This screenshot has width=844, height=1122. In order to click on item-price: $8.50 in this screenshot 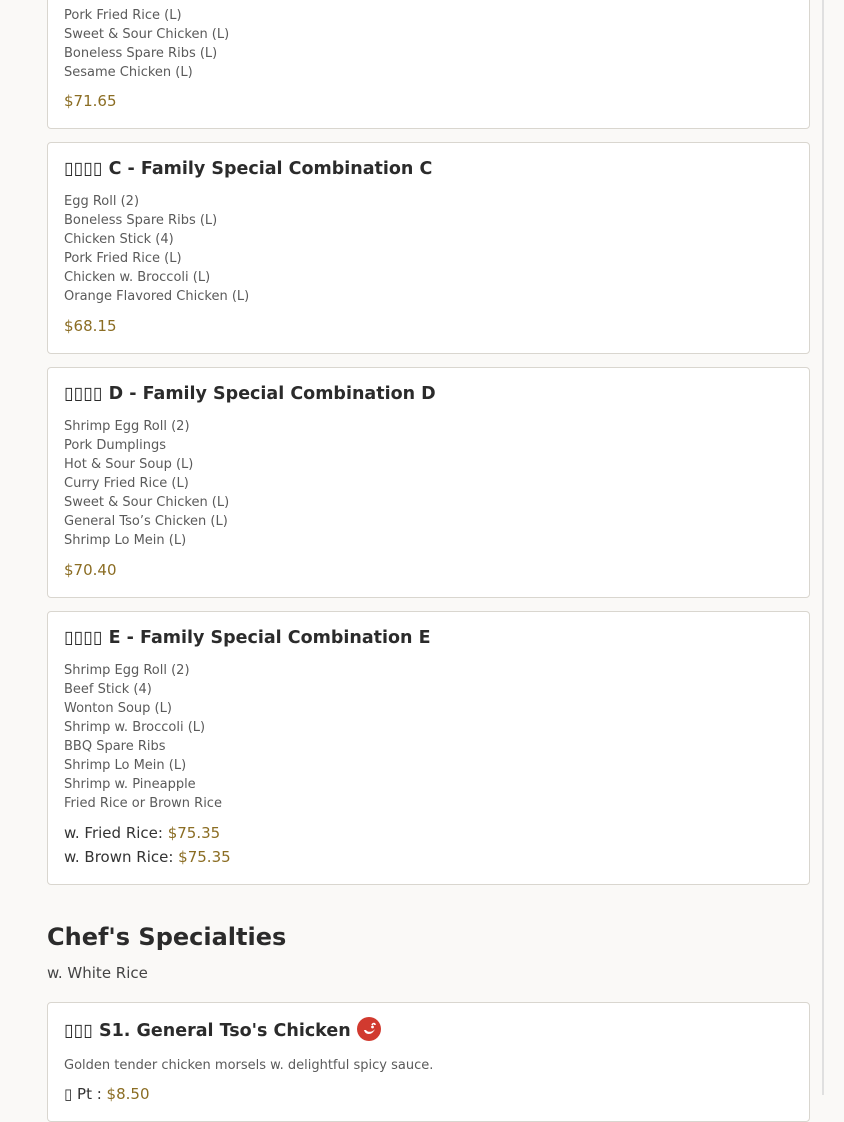, I will do `click(128, 1094)`.